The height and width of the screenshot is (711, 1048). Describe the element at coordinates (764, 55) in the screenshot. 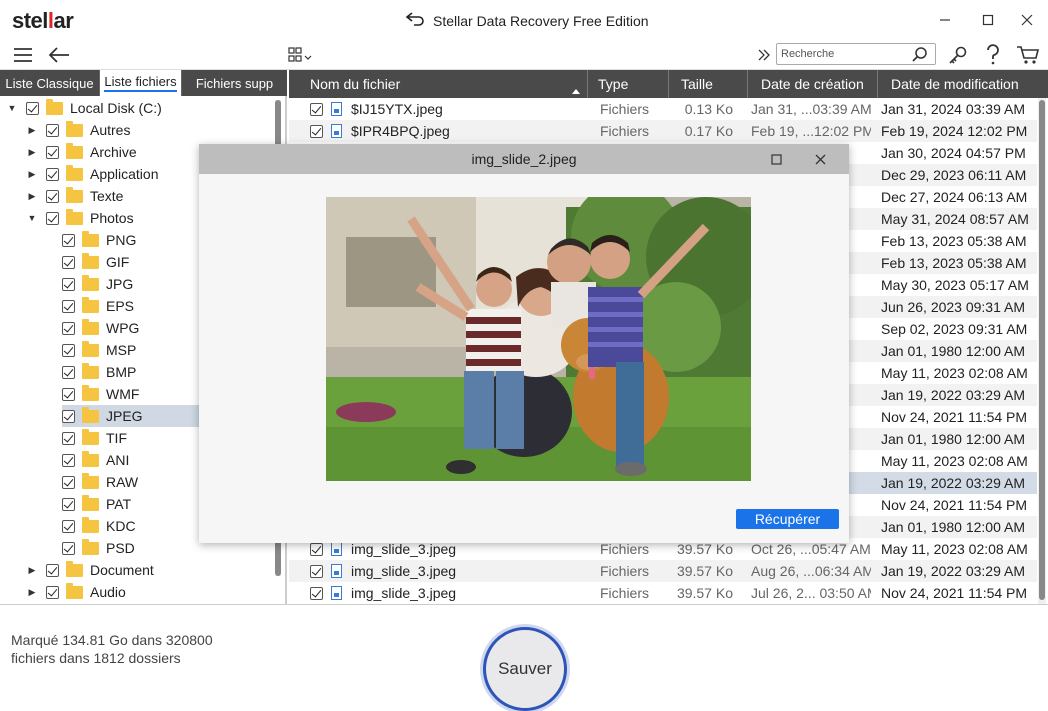

I see `double-chevron-icon` at that location.